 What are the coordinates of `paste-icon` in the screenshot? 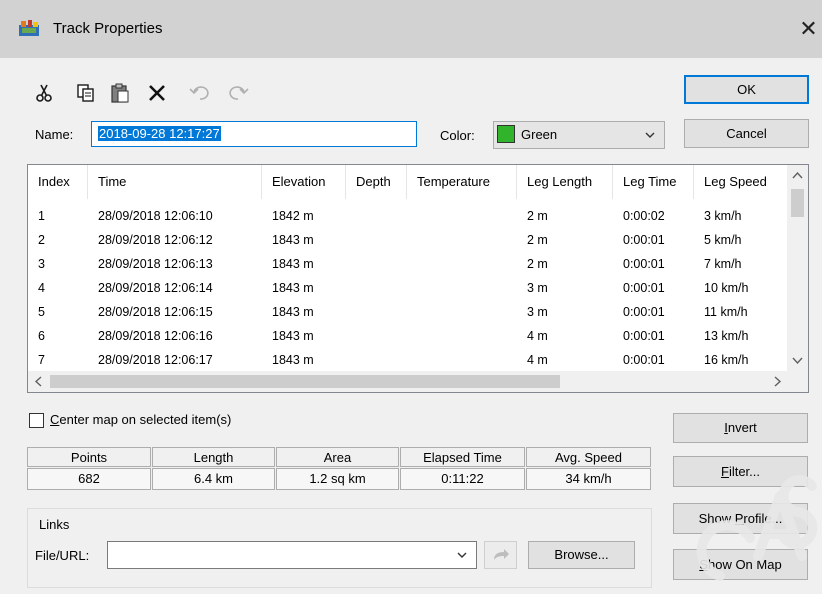 It's located at (120, 93).